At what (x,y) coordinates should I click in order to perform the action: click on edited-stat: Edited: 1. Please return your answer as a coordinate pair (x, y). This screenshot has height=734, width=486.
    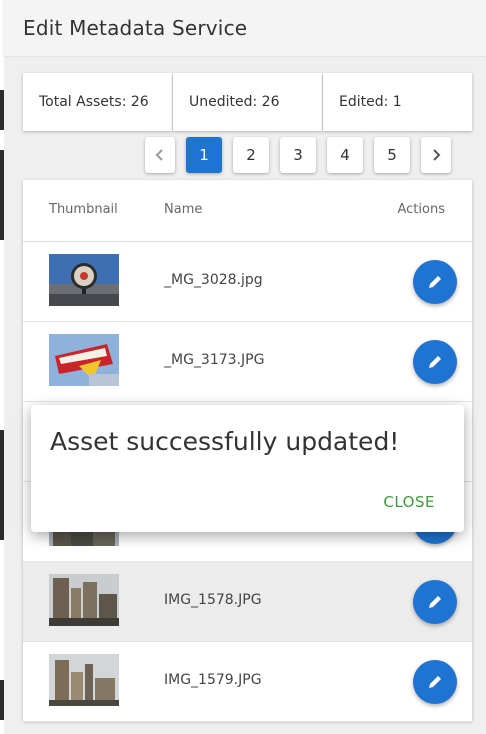
    Looking at the image, I should click on (397, 102).